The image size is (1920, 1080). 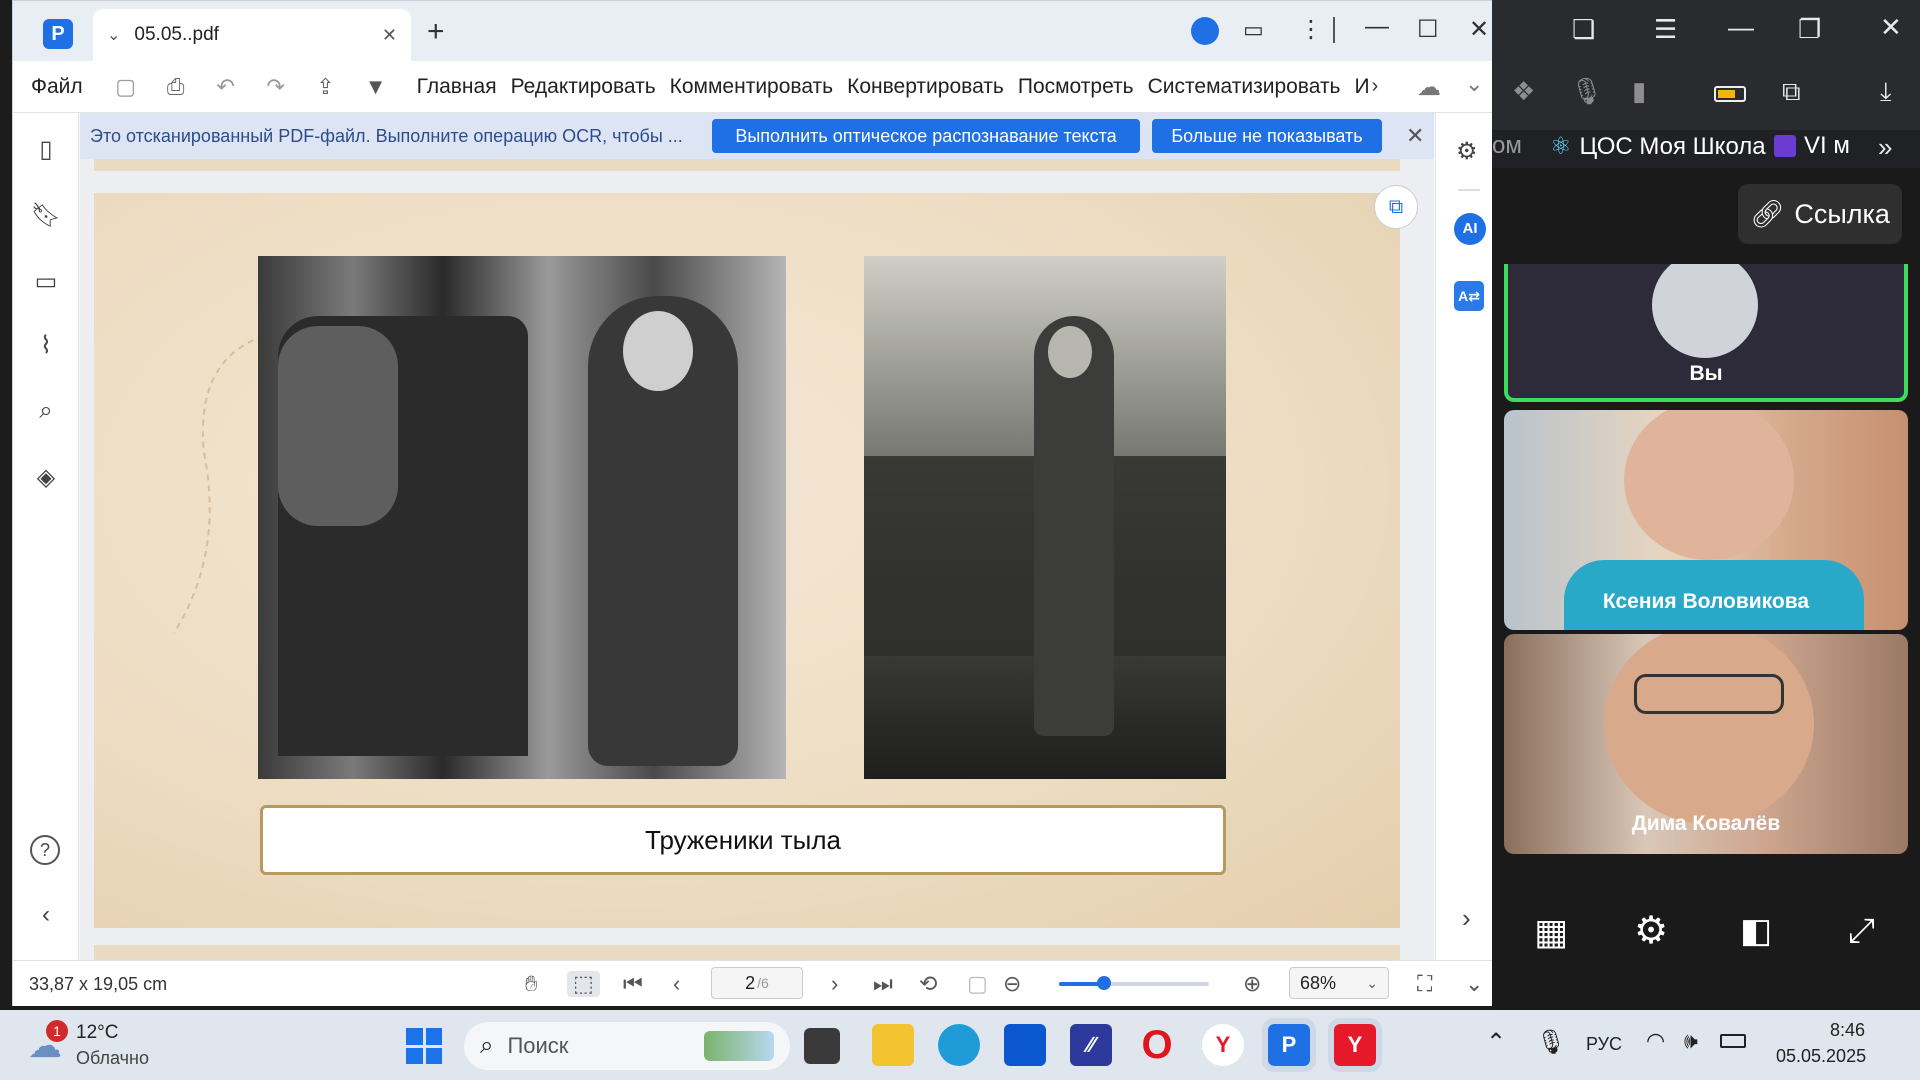 I want to click on maximize-icon: ☐, so click(x=1428, y=29).